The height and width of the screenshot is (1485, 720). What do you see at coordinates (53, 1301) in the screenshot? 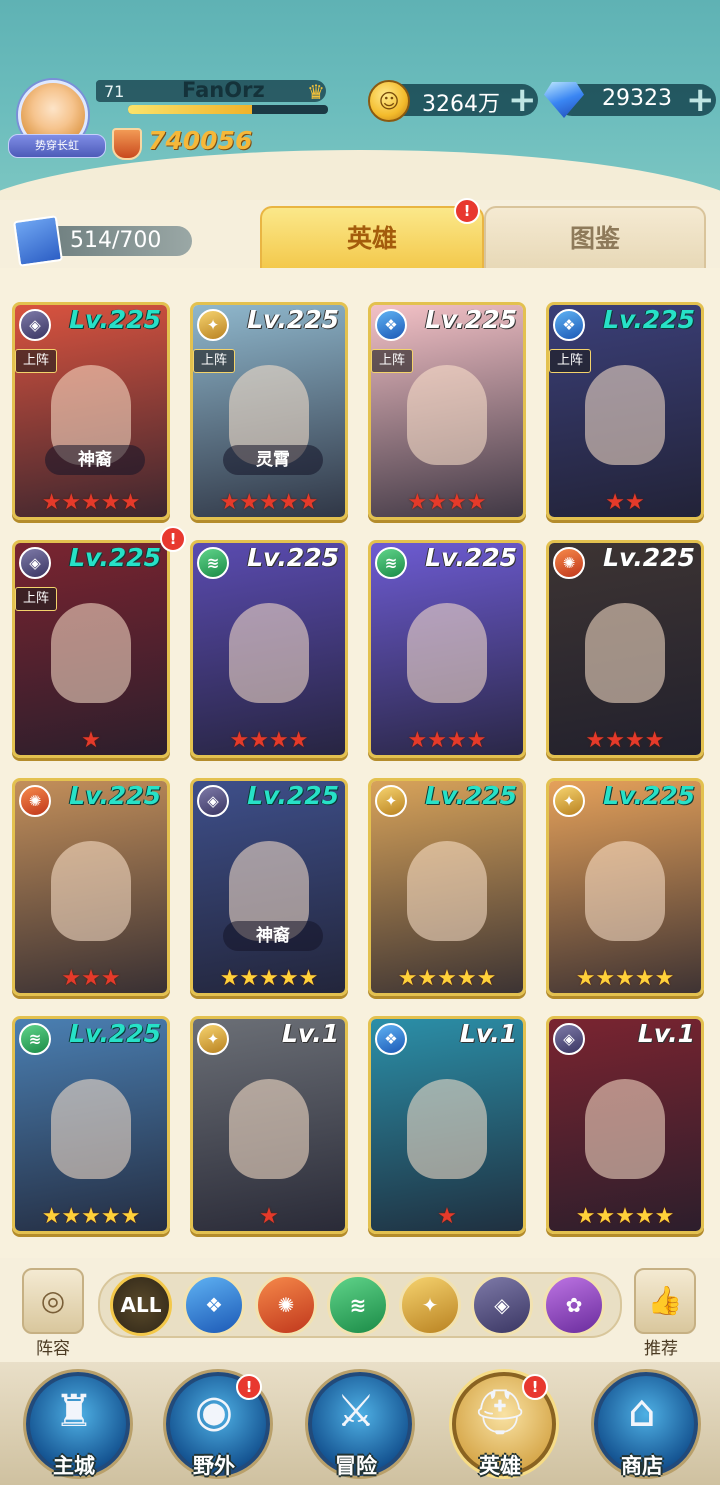
I see `lineup-button: ◎` at bounding box center [53, 1301].